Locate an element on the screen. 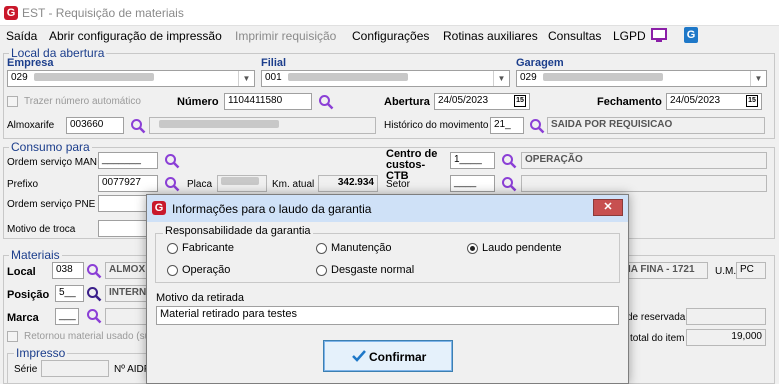 The width and height of the screenshot is (779, 384). radio-laudo-pendente-label: Laudo pendente is located at coordinates (522, 248).